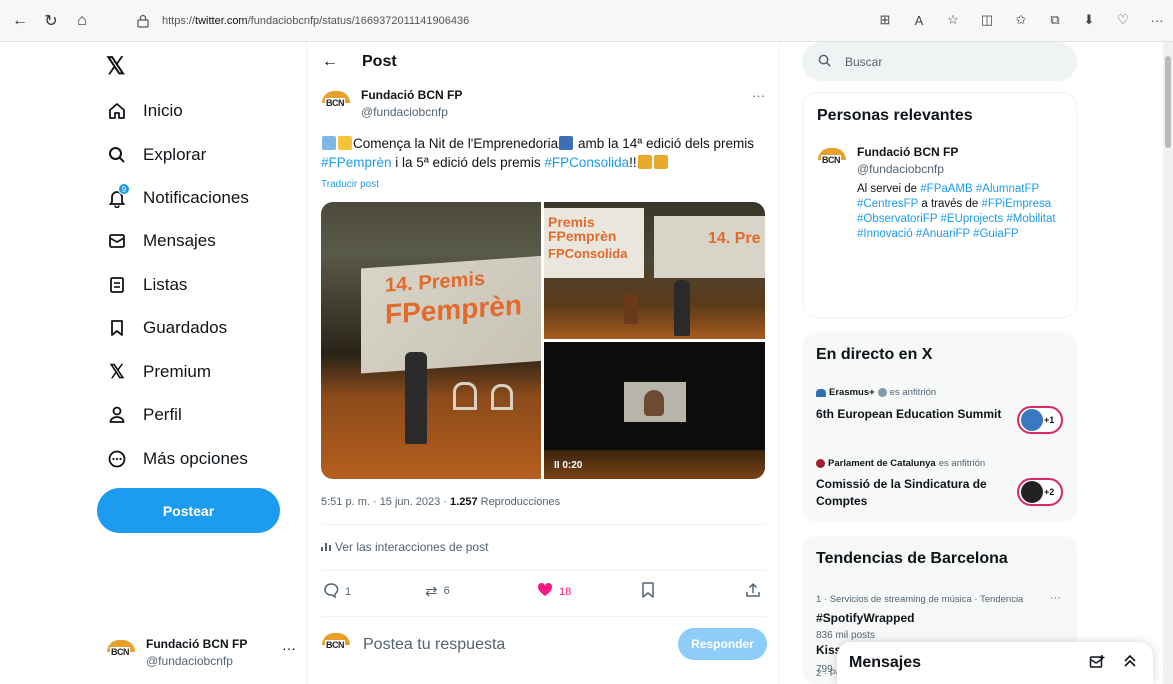  What do you see at coordinates (431, 340) in the screenshot?
I see `media-photo: 14. Premis FPemprèn` at bounding box center [431, 340].